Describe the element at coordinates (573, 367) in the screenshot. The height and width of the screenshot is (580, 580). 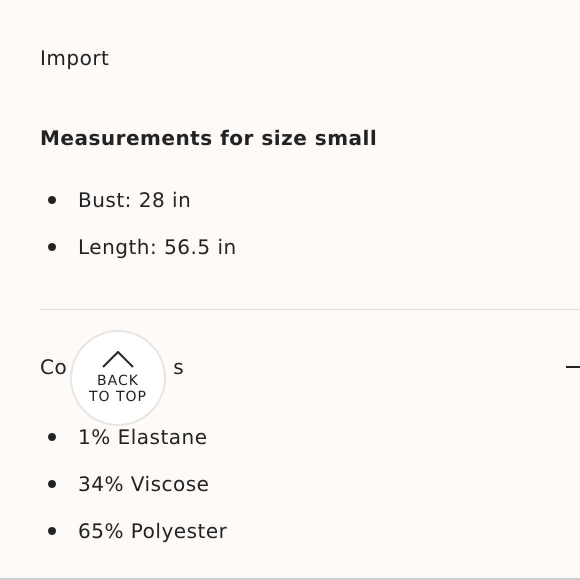
I see `minus-icon` at that location.